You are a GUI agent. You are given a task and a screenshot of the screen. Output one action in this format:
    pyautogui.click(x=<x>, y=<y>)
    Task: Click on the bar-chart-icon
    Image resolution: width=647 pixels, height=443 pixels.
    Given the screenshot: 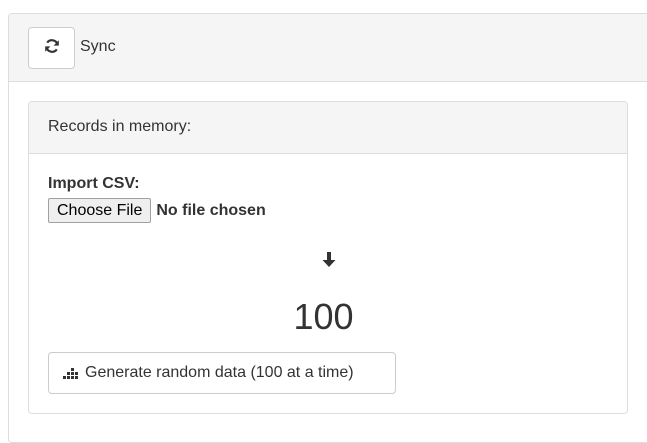 What is the action you would take?
    pyautogui.click(x=71, y=373)
    